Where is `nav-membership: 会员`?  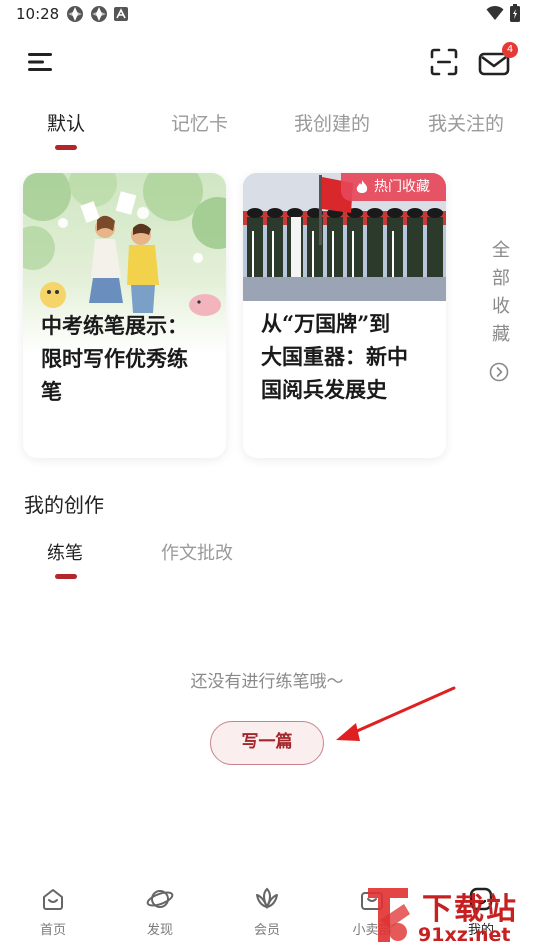 nav-membership: 会员 is located at coordinates (267, 911).